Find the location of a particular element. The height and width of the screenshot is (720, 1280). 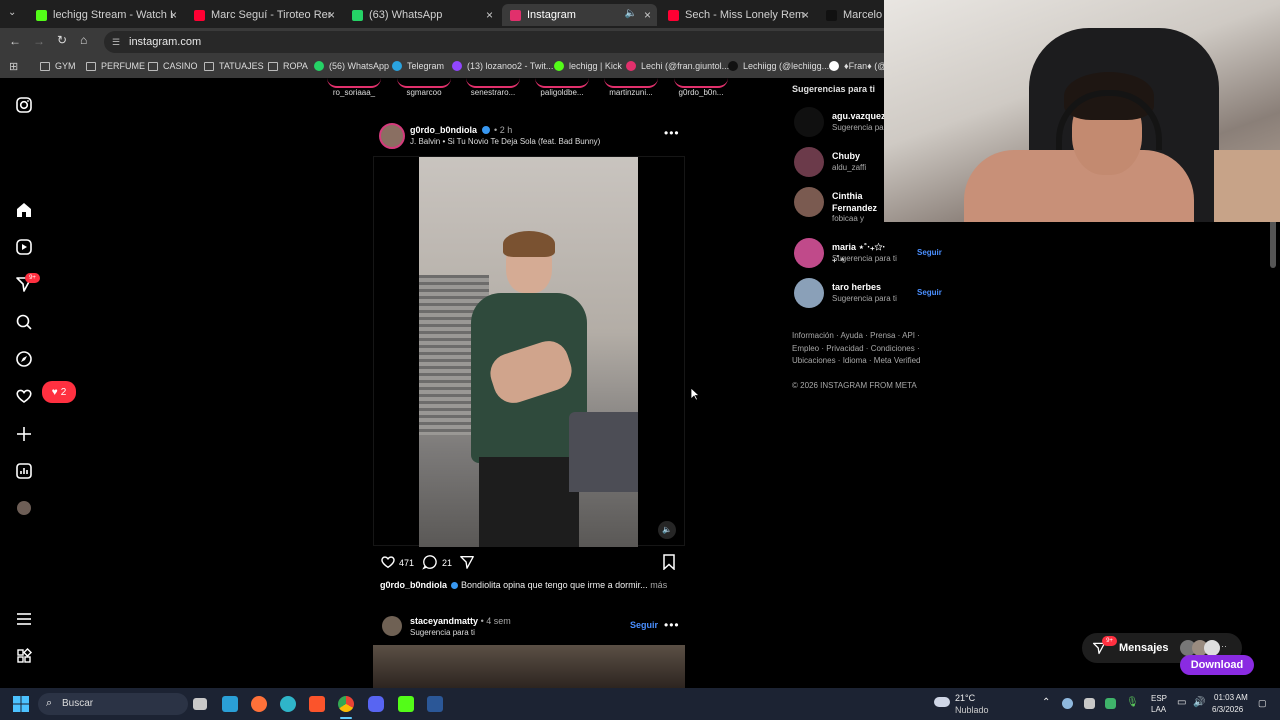

clock-time: 01:03 AM is located at coordinates (1231, 697).